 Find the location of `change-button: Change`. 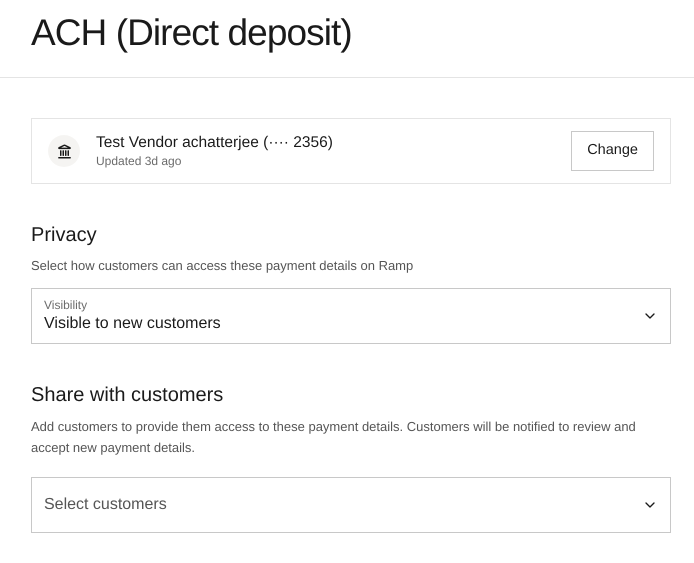

change-button: Change is located at coordinates (612, 151).